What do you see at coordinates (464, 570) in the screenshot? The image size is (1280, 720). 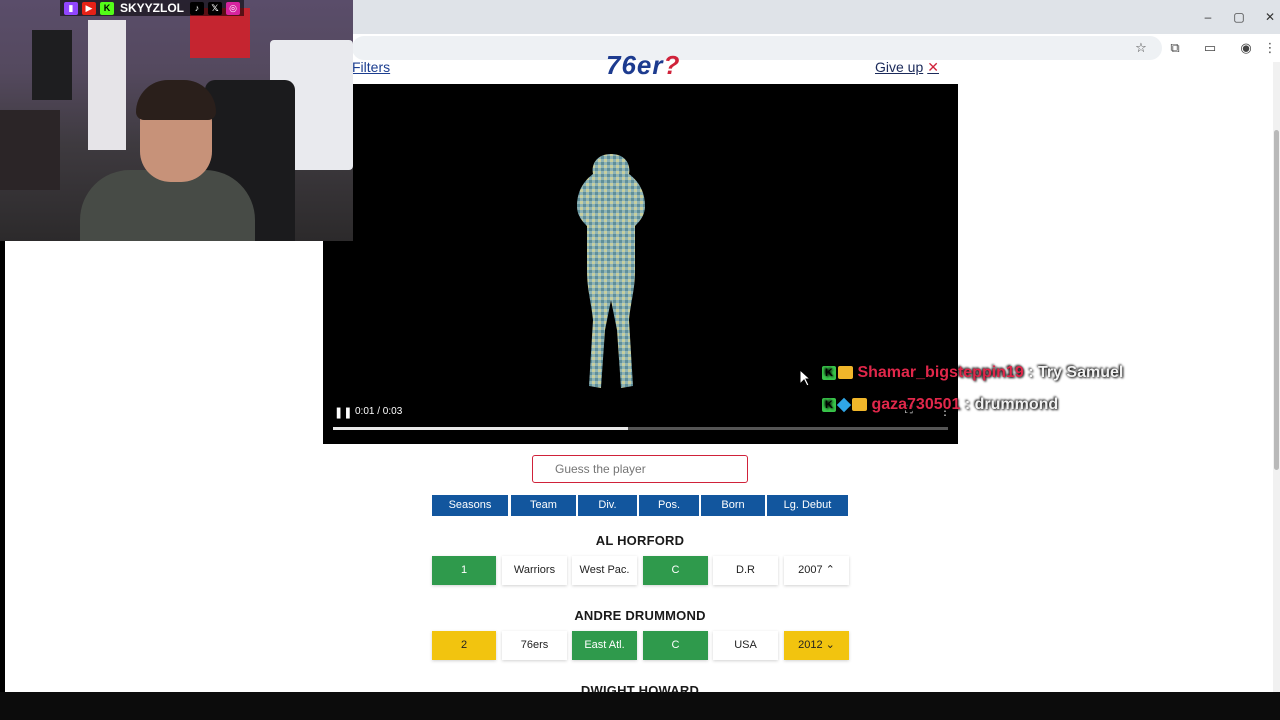 I see `guess-cell-seasons: 1` at bounding box center [464, 570].